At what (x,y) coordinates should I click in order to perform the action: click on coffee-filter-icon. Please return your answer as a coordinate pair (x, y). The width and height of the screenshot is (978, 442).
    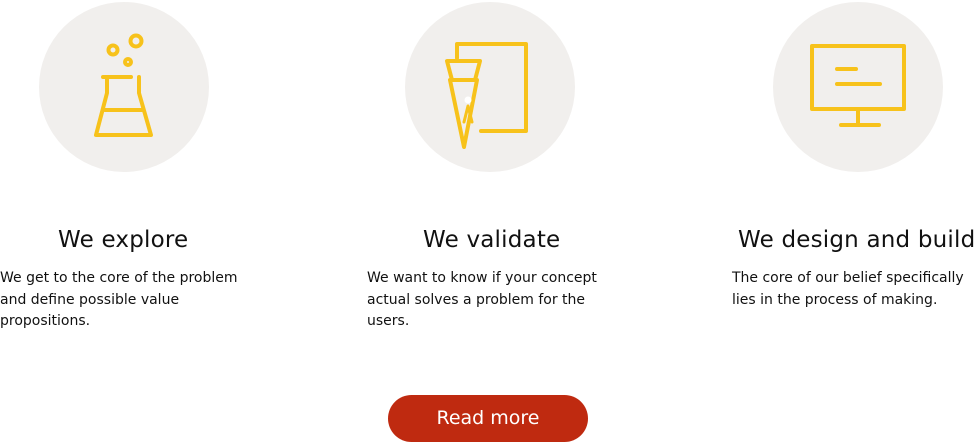
    Looking at the image, I should click on (486, 95).